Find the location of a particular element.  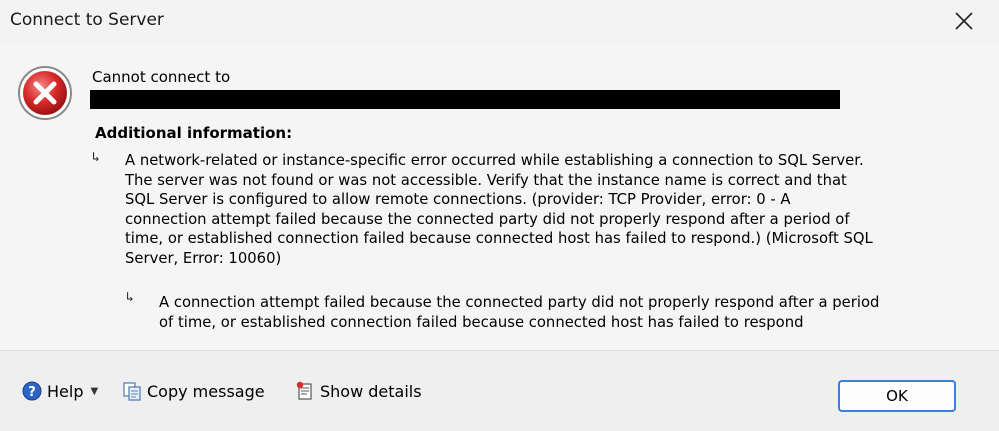

close-icon is located at coordinates (964, 21).